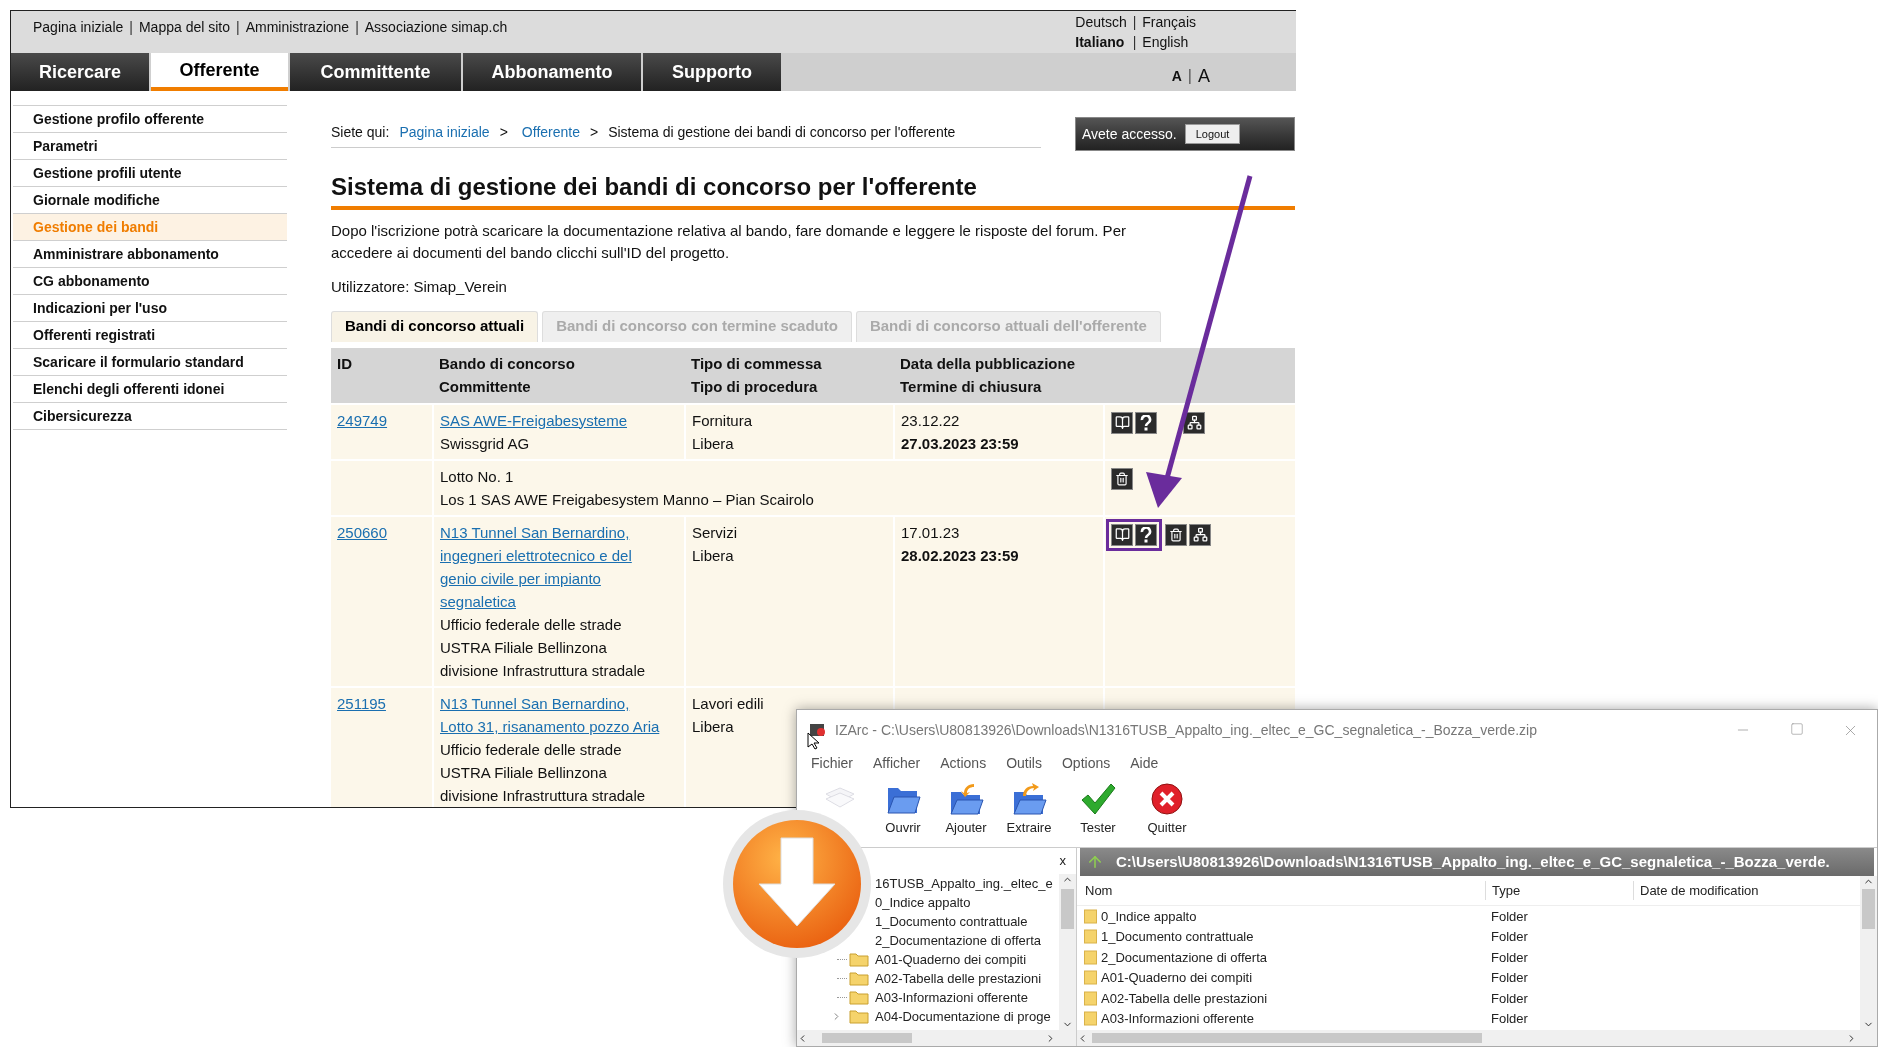  What do you see at coordinates (150, 361) in the screenshot?
I see `sidebar-item: Scaricare il formulario standard` at bounding box center [150, 361].